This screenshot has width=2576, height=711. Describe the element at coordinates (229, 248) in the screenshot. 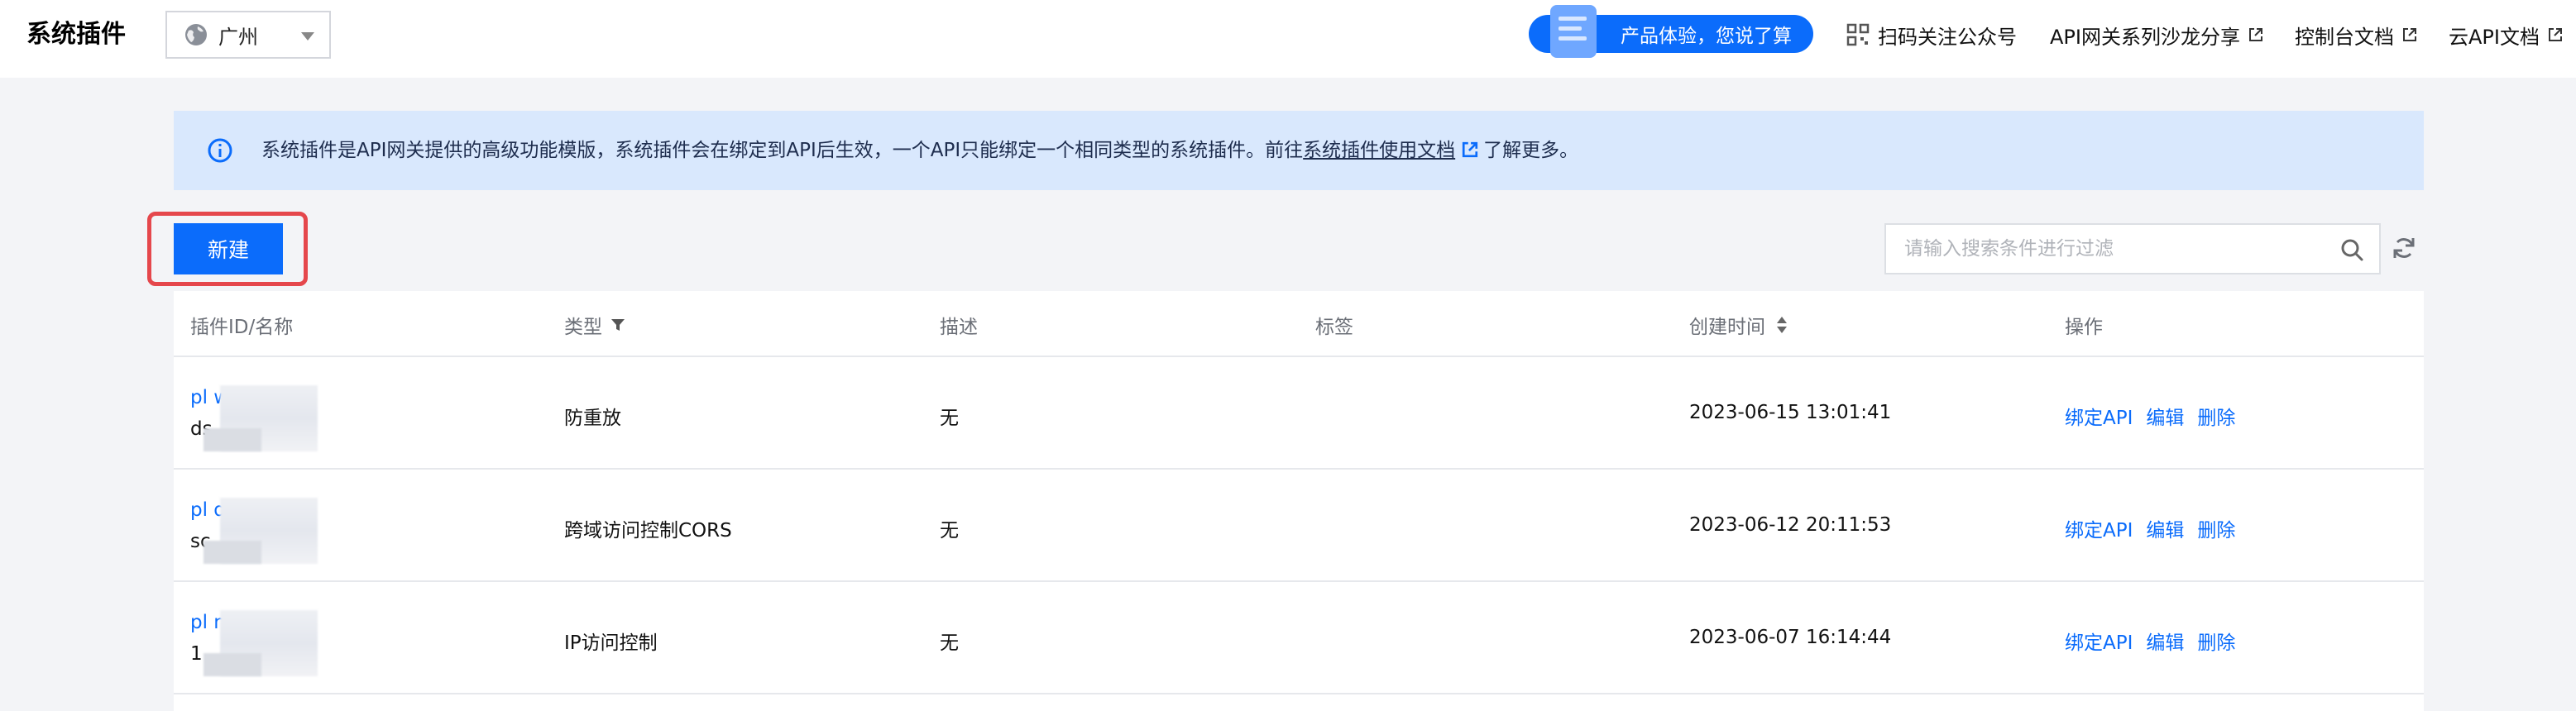

I see `create-button: 新建` at that location.